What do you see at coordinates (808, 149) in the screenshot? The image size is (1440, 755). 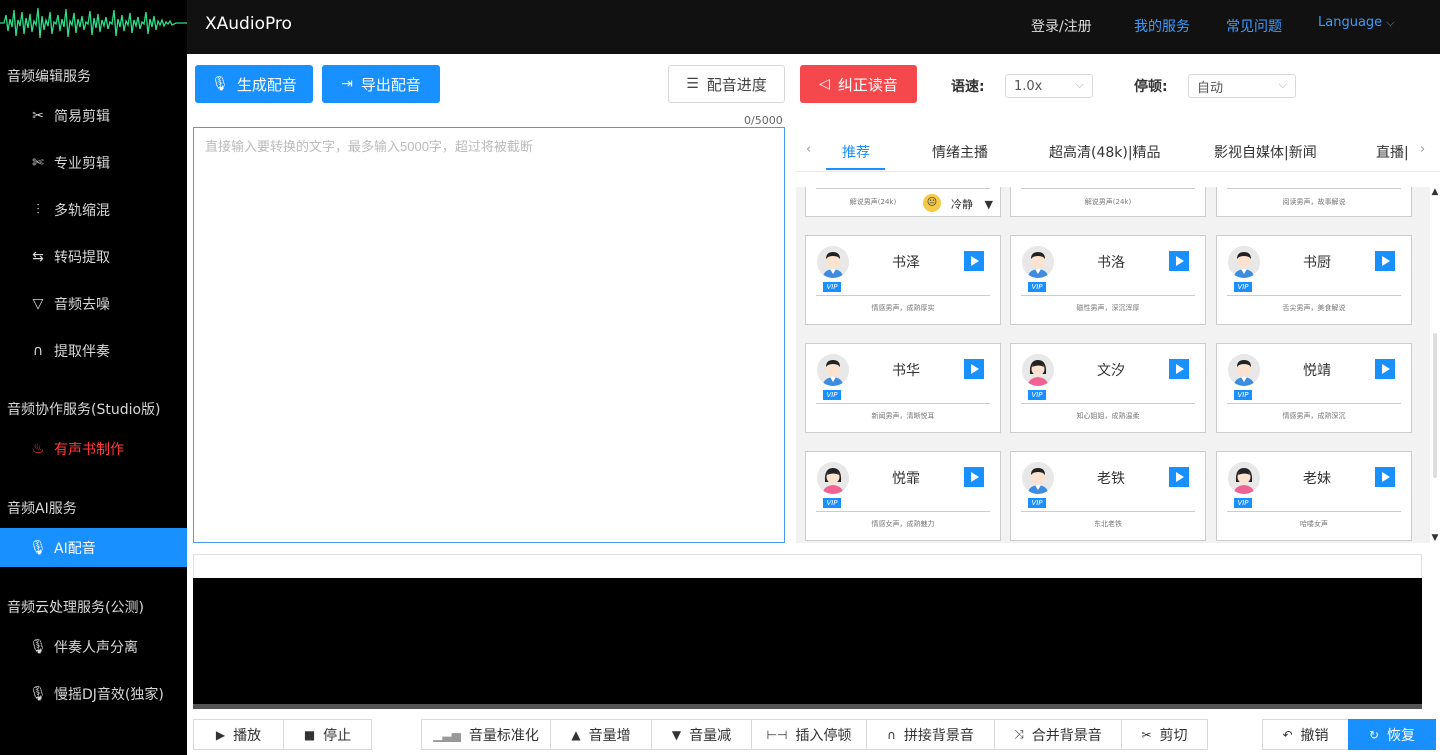 I see `tab-prev-arrow: ‹` at bounding box center [808, 149].